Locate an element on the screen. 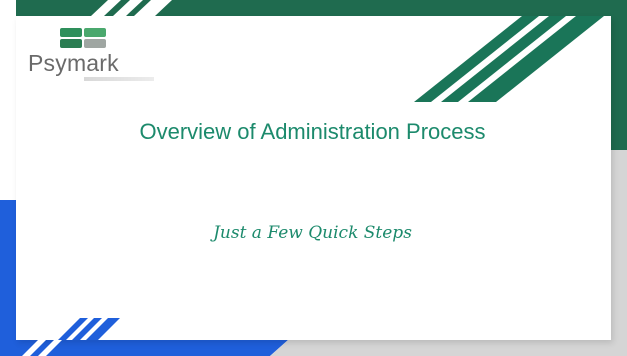 This screenshot has width=627, height=356. slide-subtitle: Just a Few Quick Steps is located at coordinates (312, 233).